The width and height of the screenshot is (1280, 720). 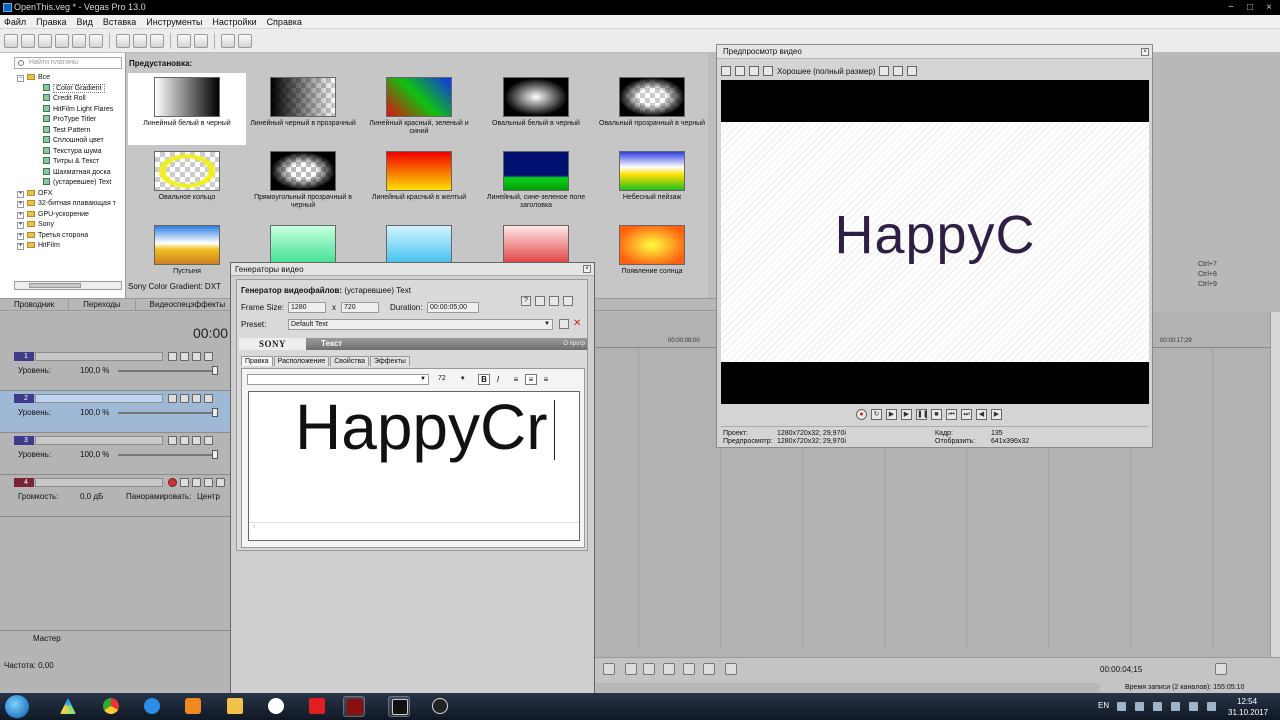 What do you see at coordinates (187, 183) in the screenshot?
I see `preset-tile: Овальное кольцо` at bounding box center [187, 183].